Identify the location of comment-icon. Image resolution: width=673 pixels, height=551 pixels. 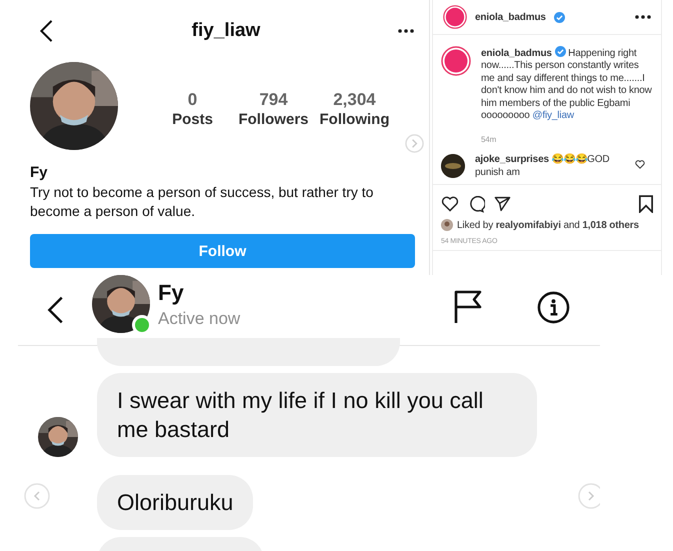
(476, 204).